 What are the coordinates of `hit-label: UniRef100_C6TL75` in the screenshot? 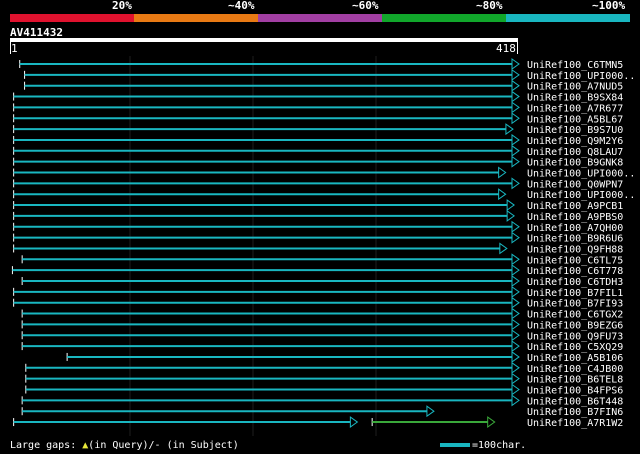 It's located at (575, 260).